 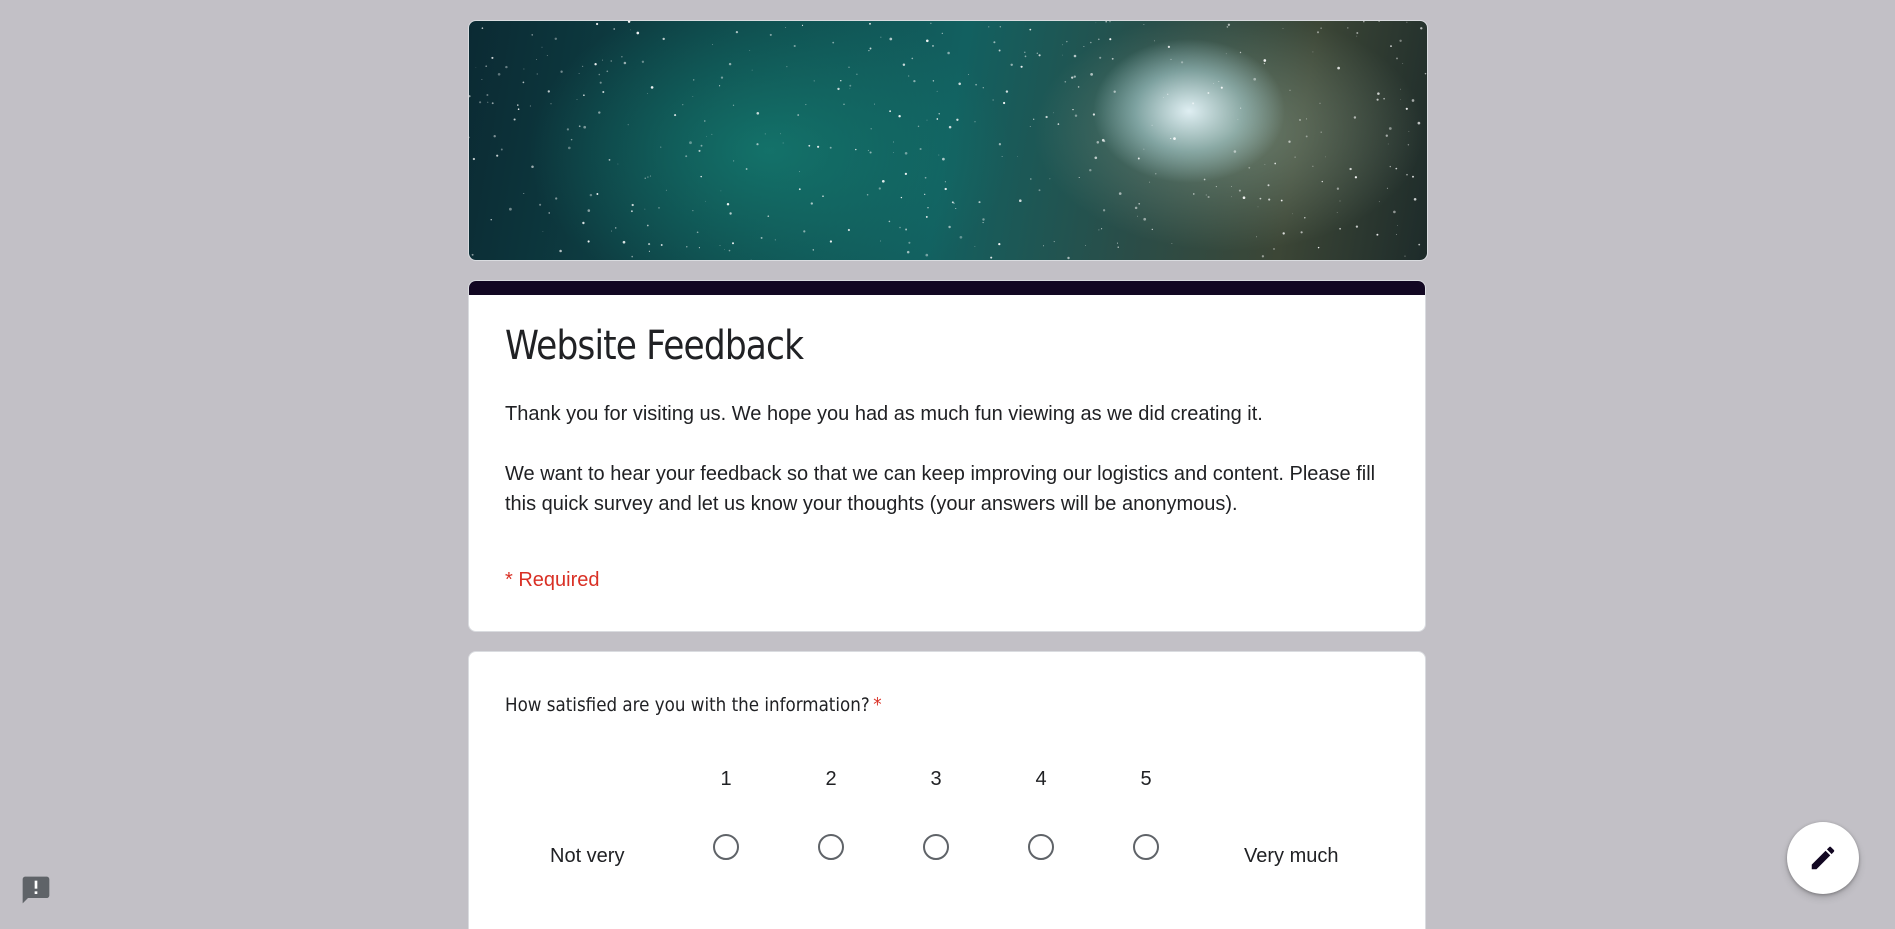 What do you see at coordinates (1291, 856) in the screenshot?
I see `scale-high-label: Very much` at bounding box center [1291, 856].